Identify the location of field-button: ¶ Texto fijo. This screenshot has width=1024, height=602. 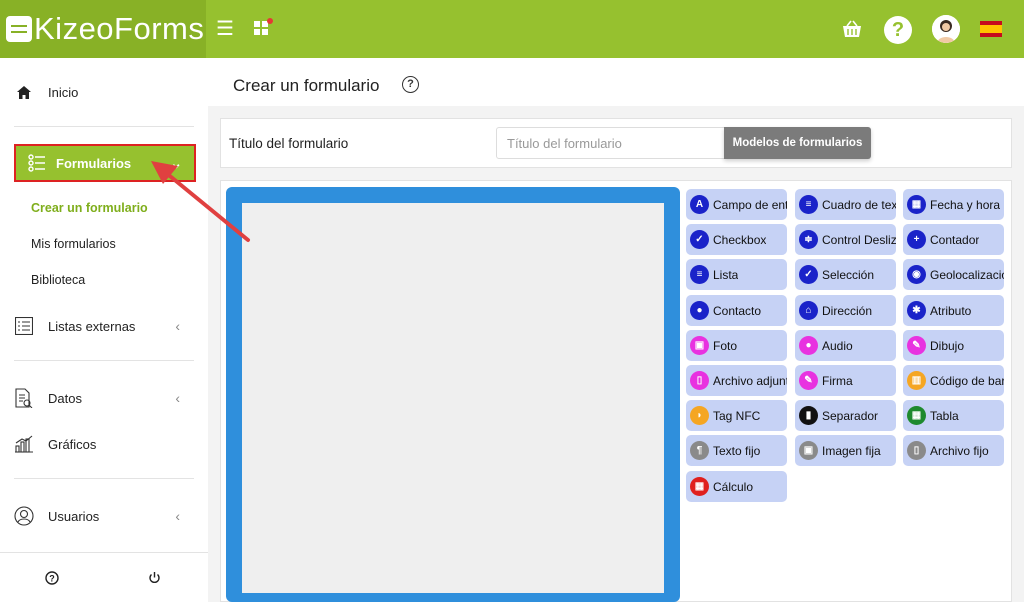
(736, 450).